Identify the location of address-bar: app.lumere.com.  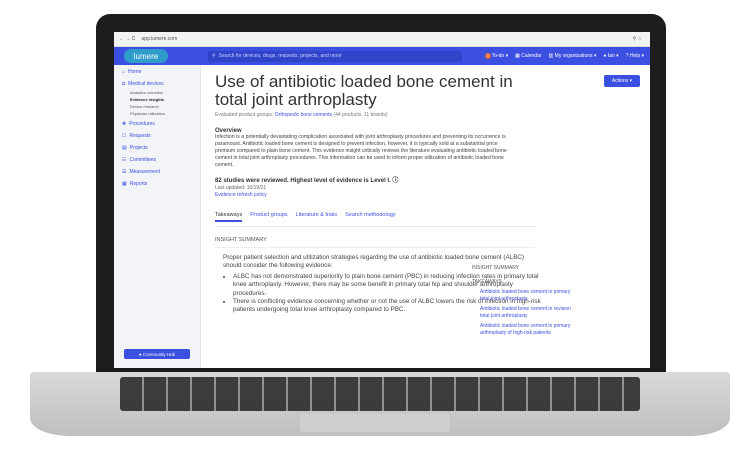
(159, 39).